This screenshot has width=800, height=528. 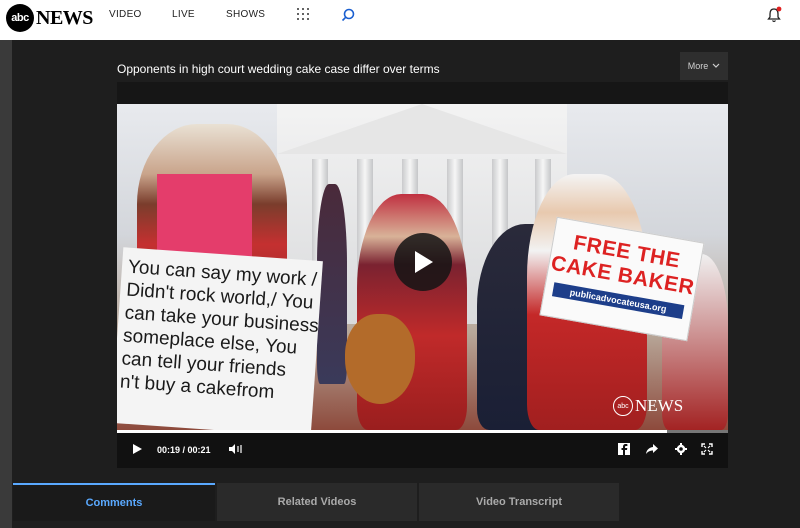 What do you see at coordinates (779, 9) in the screenshot?
I see `notification-dot` at bounding box center [779, 9].